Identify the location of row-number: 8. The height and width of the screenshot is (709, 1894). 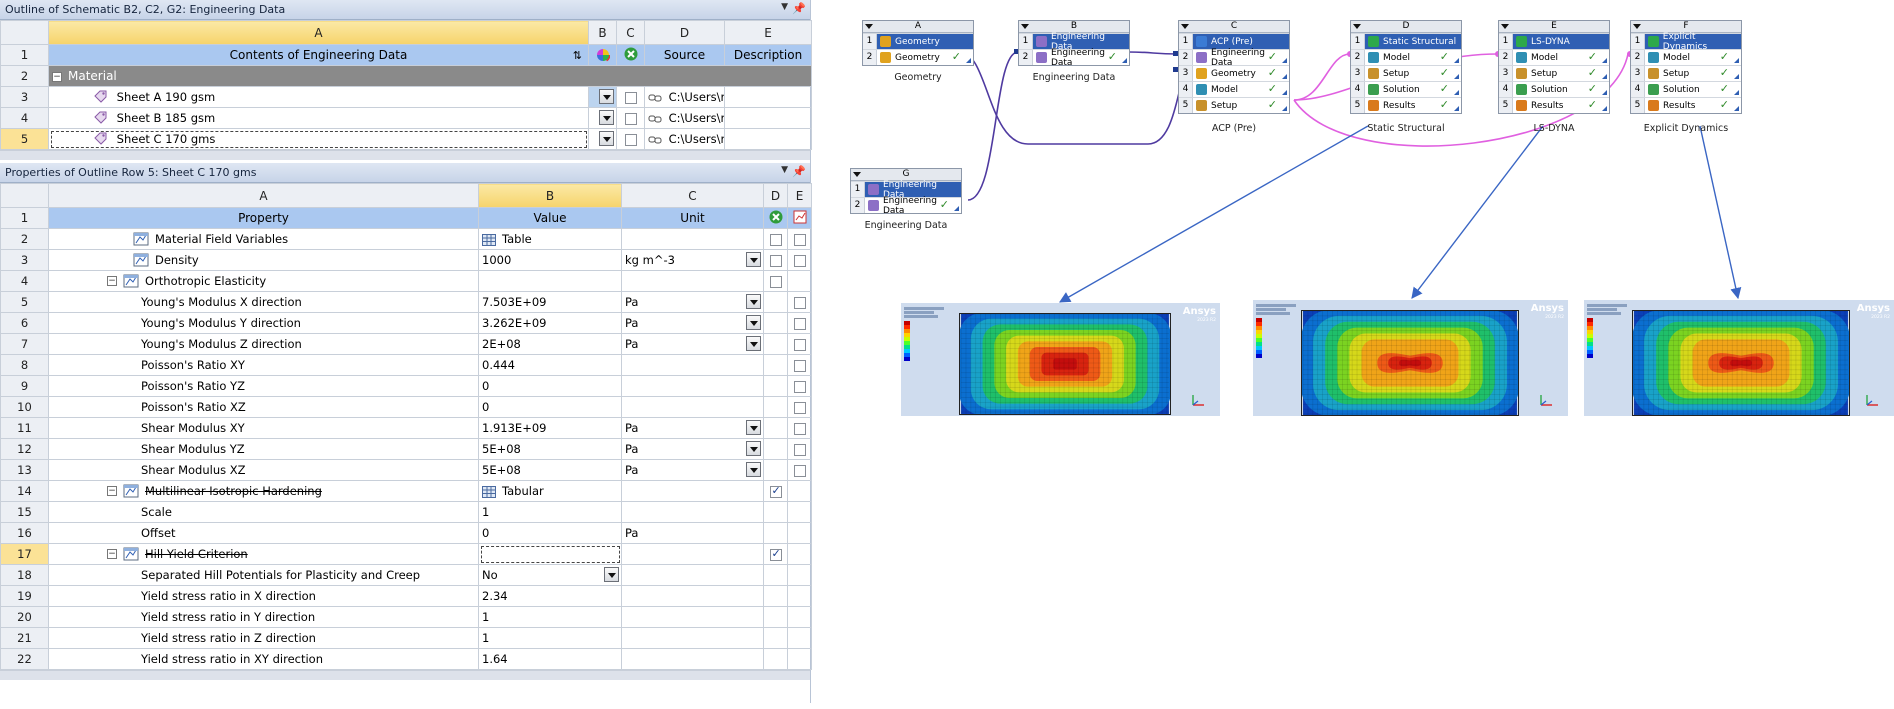
(24, 365).